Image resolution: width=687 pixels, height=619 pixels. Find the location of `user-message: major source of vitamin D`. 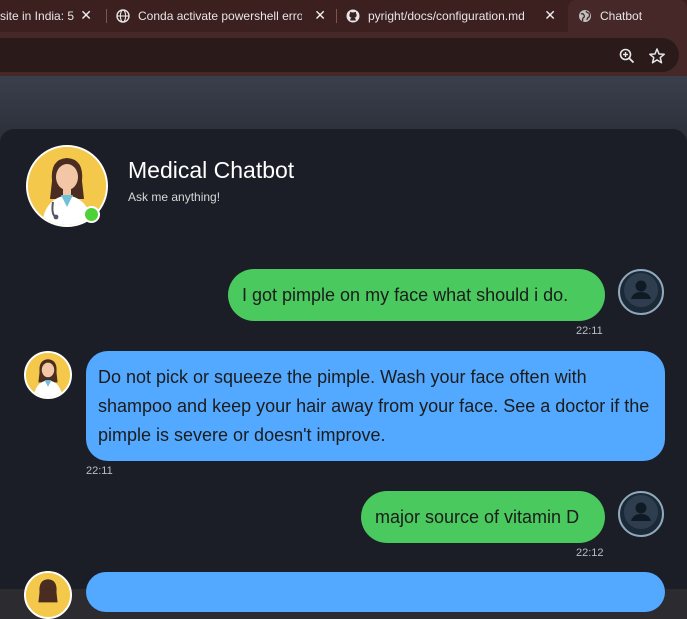

user-message: major source of vitamin D is located at coordinates (483, 517).